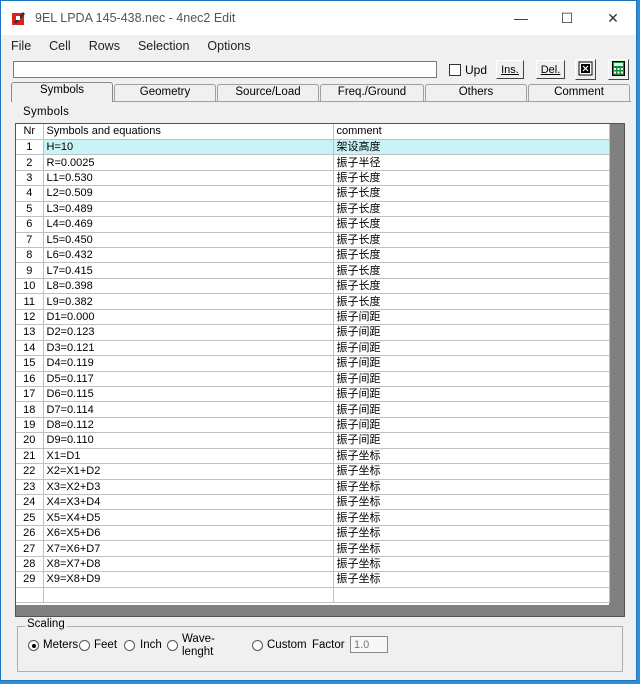 This screenshot has width=640, height=684. I want to click on equation-cell, so click(188, 595).